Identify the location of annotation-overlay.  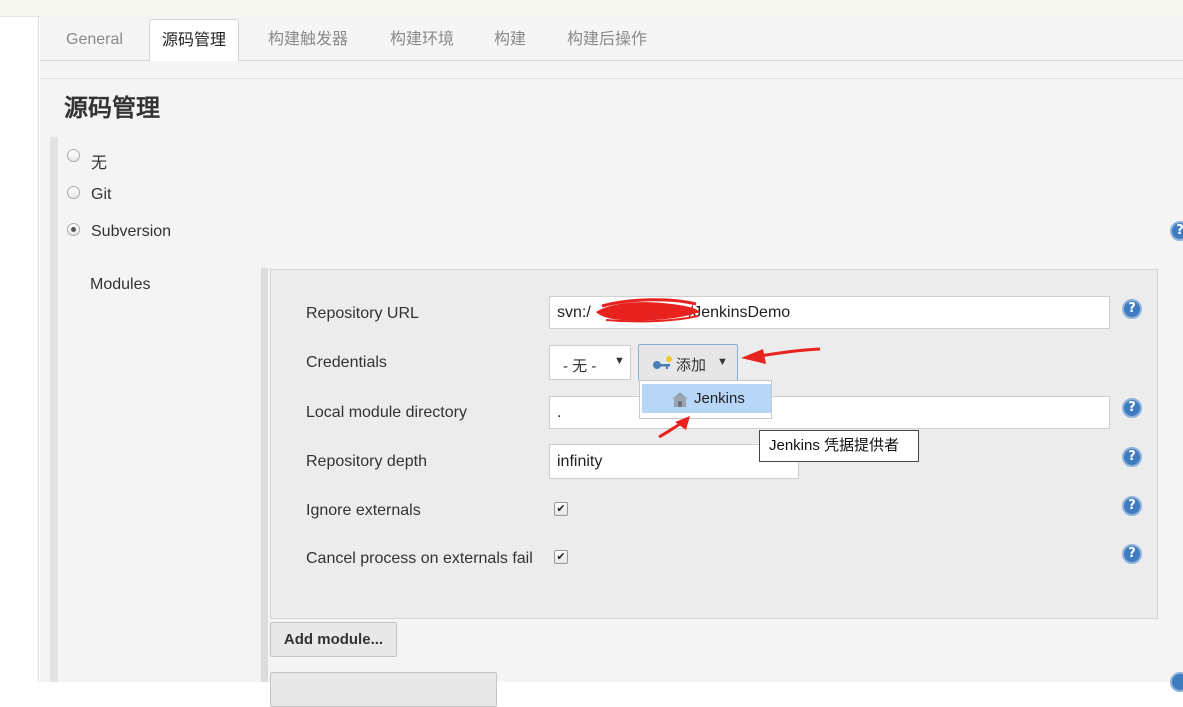
(739, 393).